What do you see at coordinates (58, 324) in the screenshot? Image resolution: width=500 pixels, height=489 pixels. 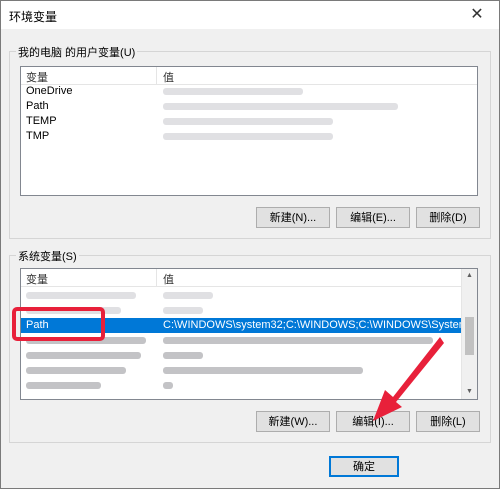 I see `path-highlight-annotation` at bounding box center [58, 324].